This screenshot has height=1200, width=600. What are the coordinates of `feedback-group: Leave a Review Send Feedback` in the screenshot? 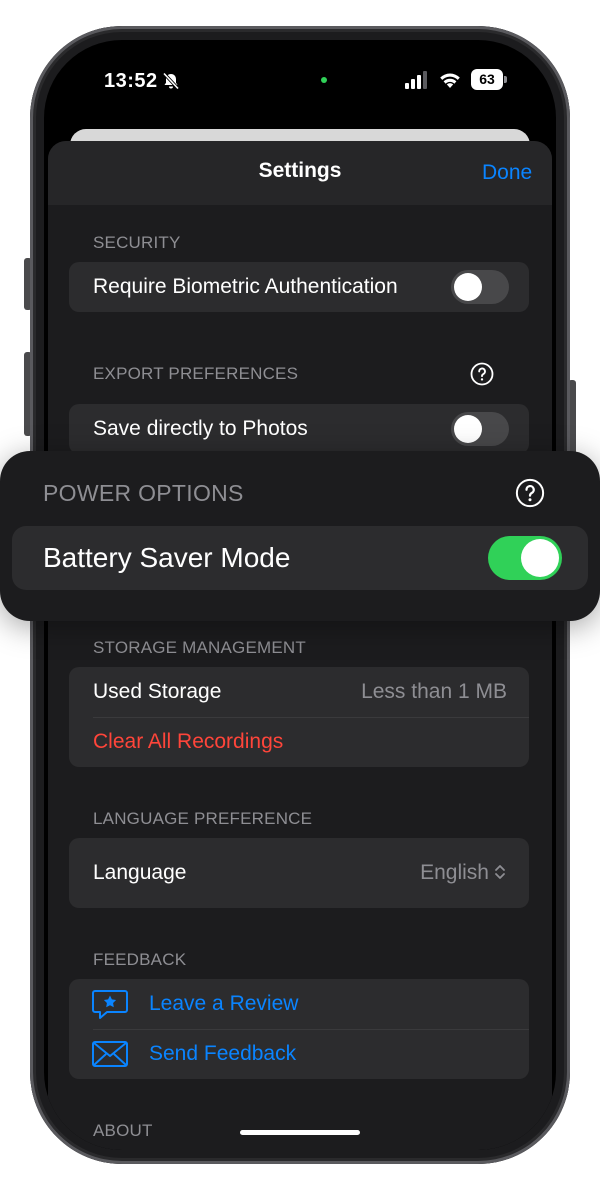 It's located at (299, 1029).